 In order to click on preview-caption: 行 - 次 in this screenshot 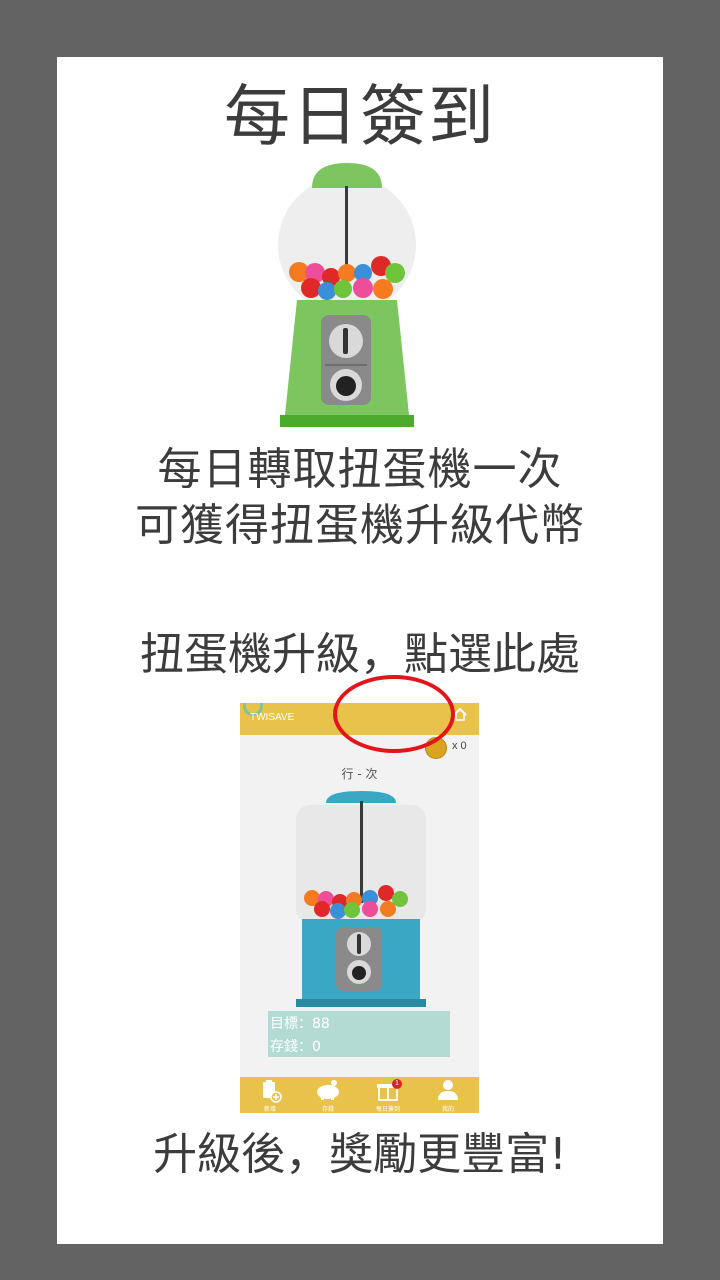, I will do `click(359, 774)`.